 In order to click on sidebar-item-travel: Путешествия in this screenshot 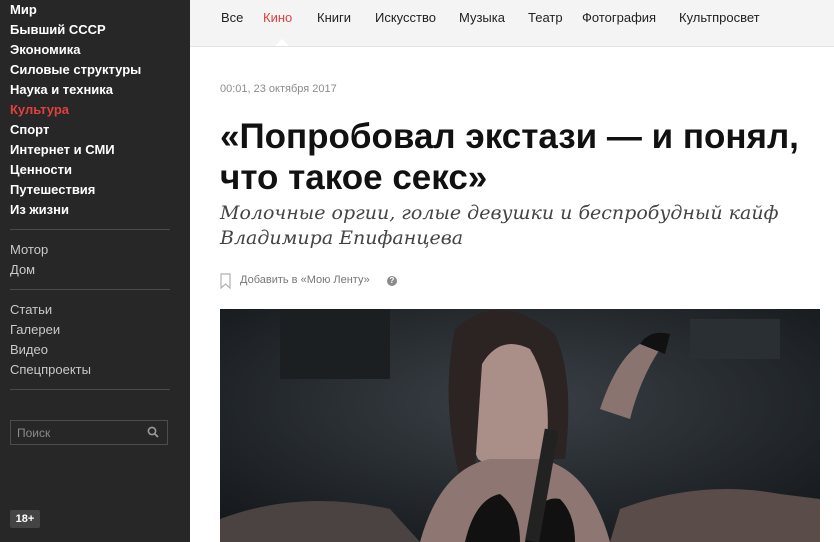, I will do `click(75, 190)`.